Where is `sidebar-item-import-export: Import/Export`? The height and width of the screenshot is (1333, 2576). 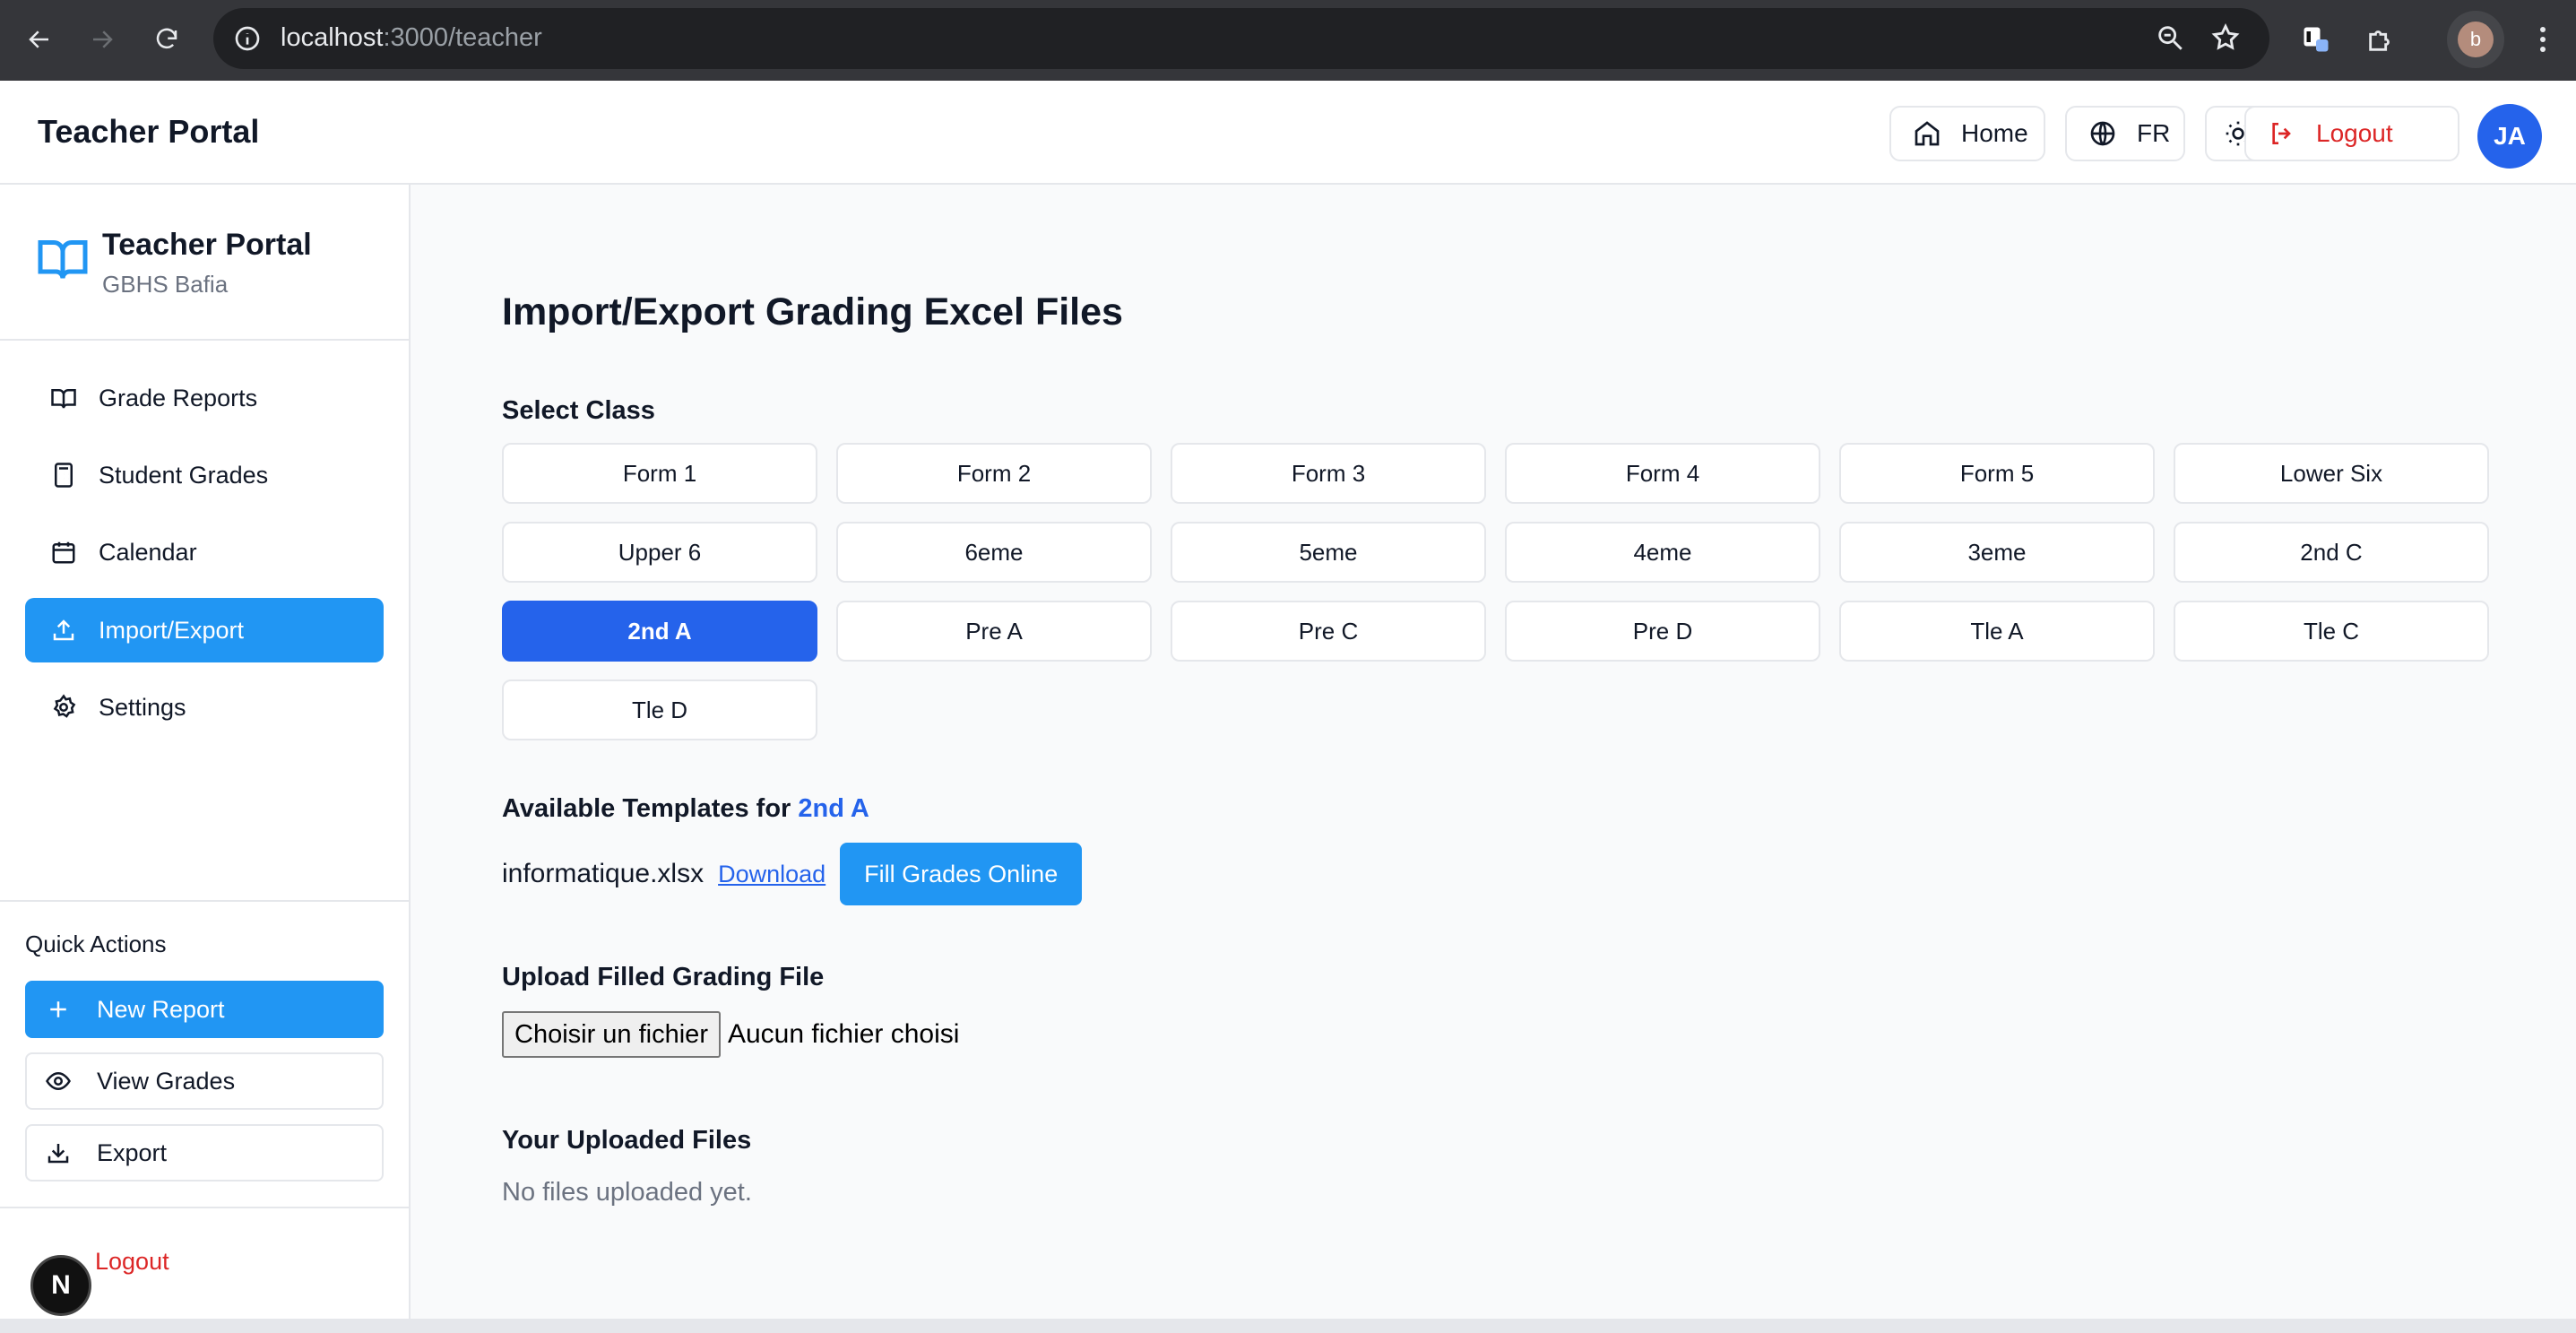
sidebar-item-import-export: Import/Export is located at coordinates (204, 630).